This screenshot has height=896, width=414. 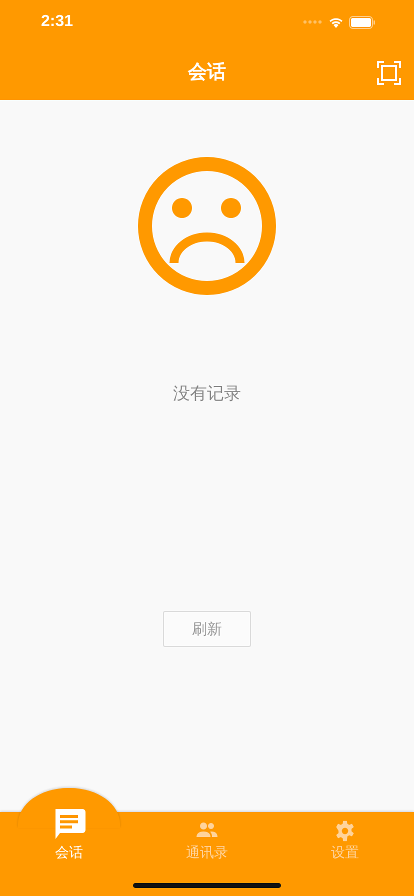 I want to click on tab-item: 设置, so click(x=345, y=837).